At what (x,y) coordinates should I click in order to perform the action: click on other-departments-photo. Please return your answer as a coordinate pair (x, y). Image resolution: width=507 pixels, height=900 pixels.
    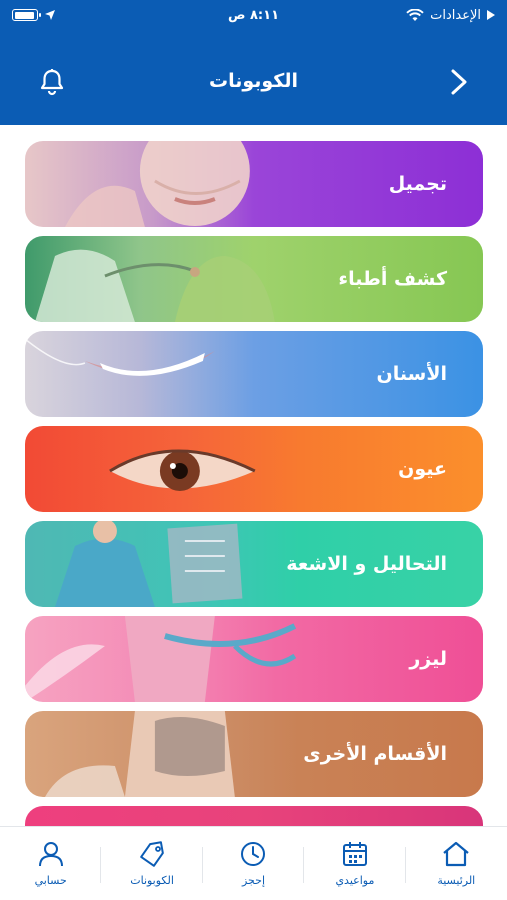
    Looking at the image, I should click on (139, 754).